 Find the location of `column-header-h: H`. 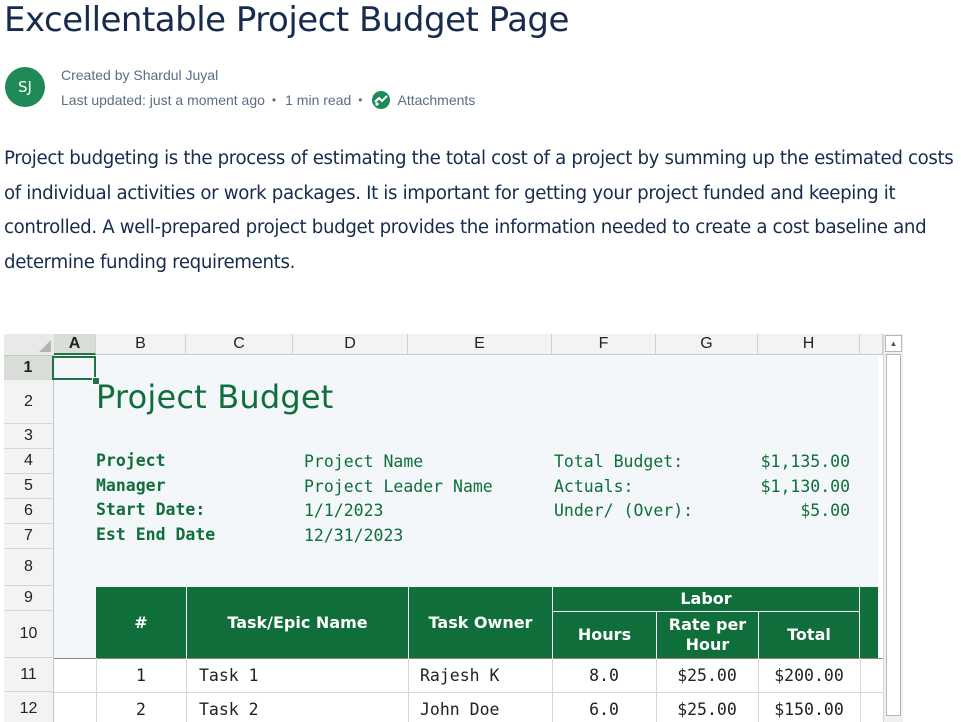

column-header-h: H is located at coordinates (809, 344).